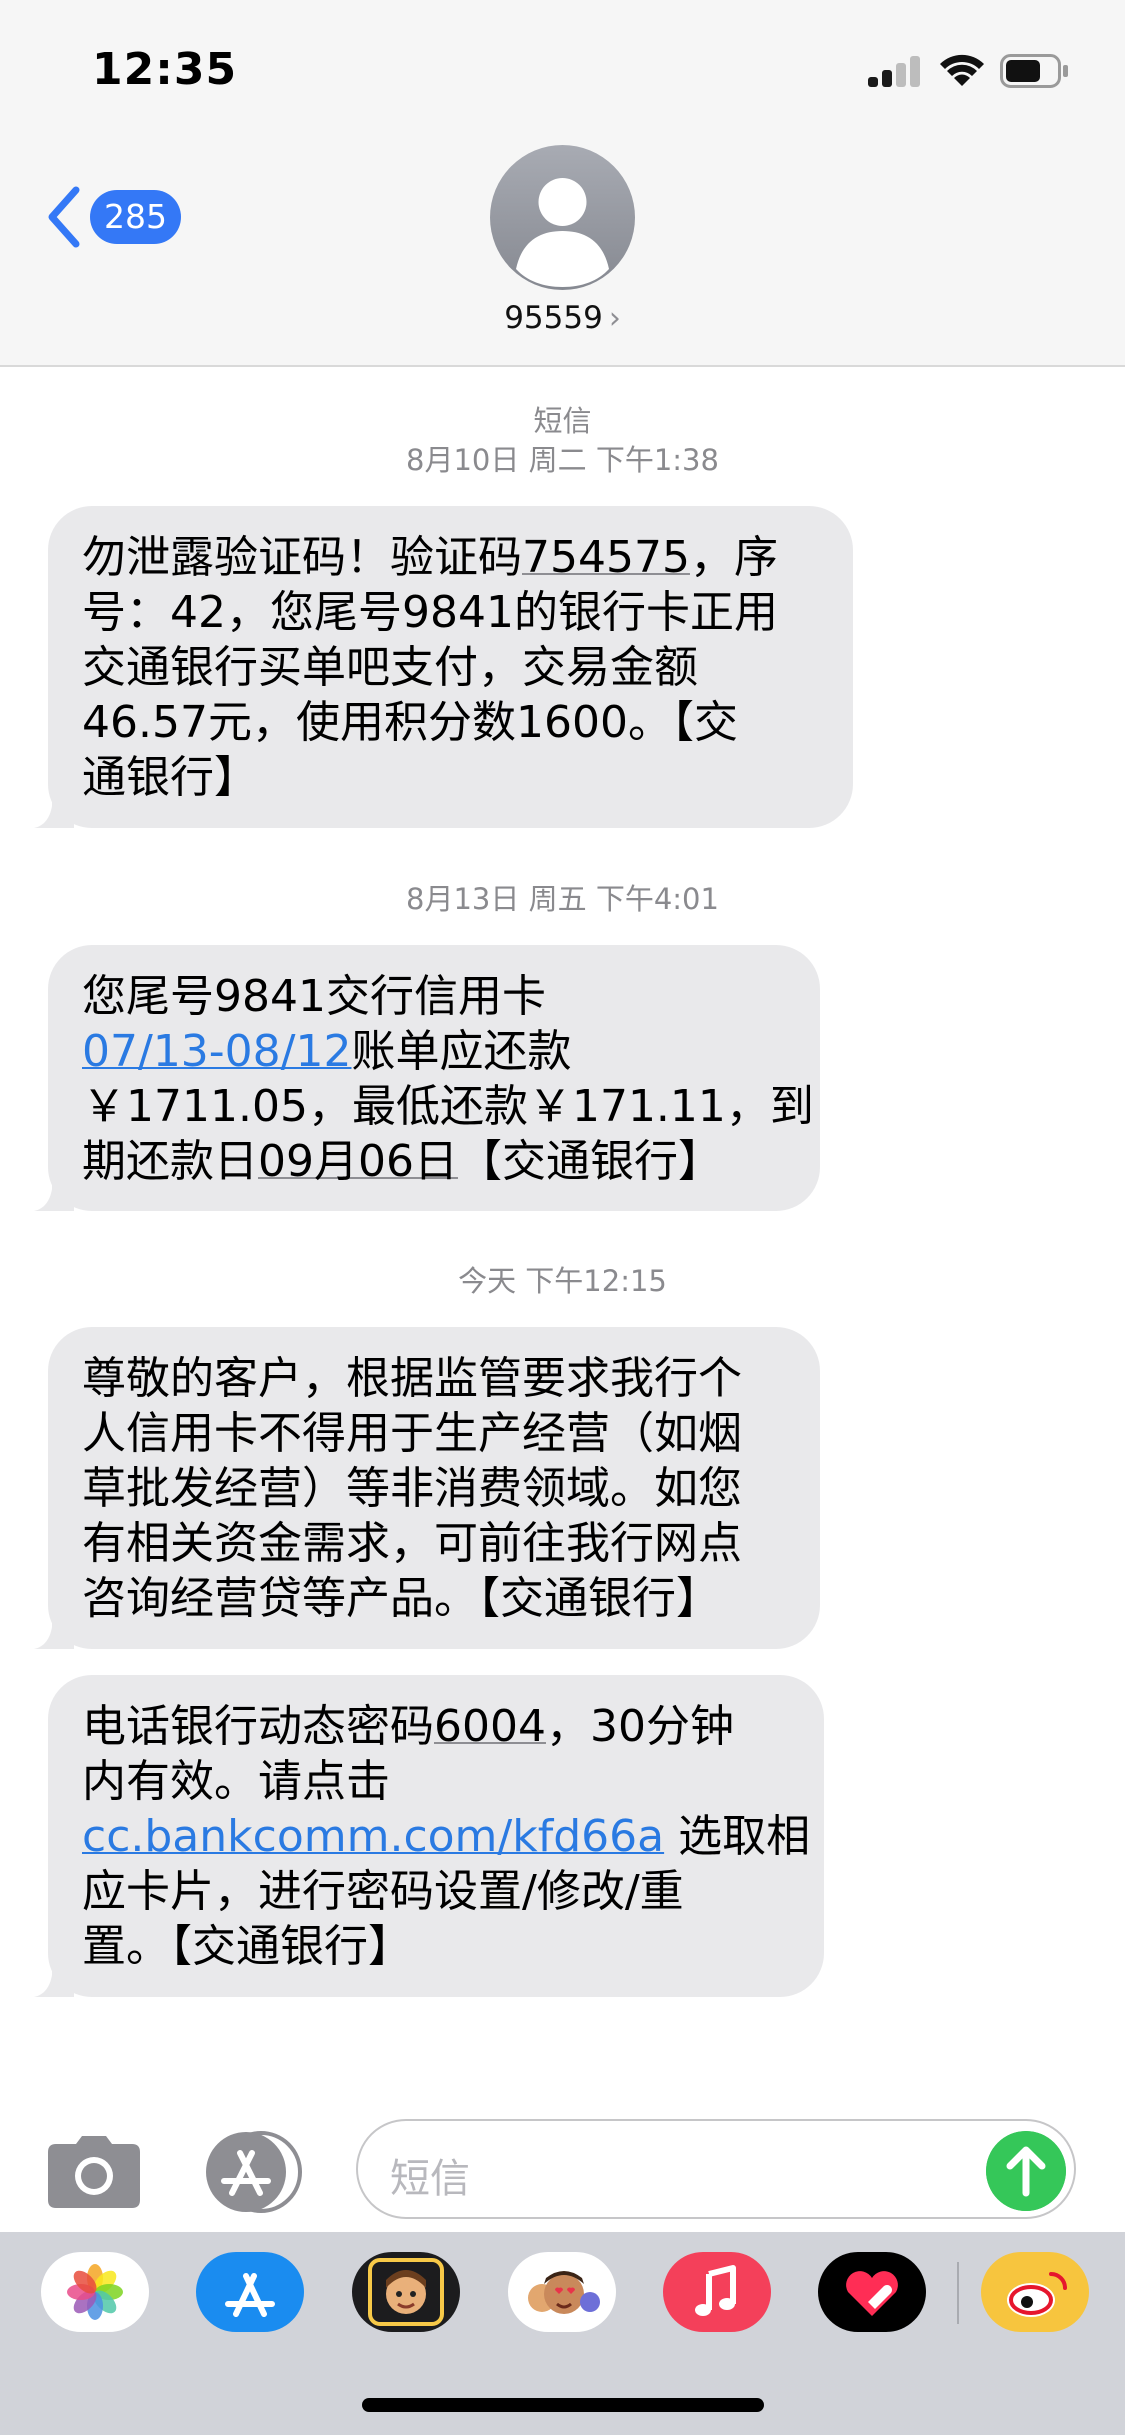 The width and height of the screenshot is (1125, 2435). What do you see at coordinates (412, 1433) in the screenshot?
I see `message-line: 人信用卡不得用于生产经营（如烟` at bounding box center [412, 1433].